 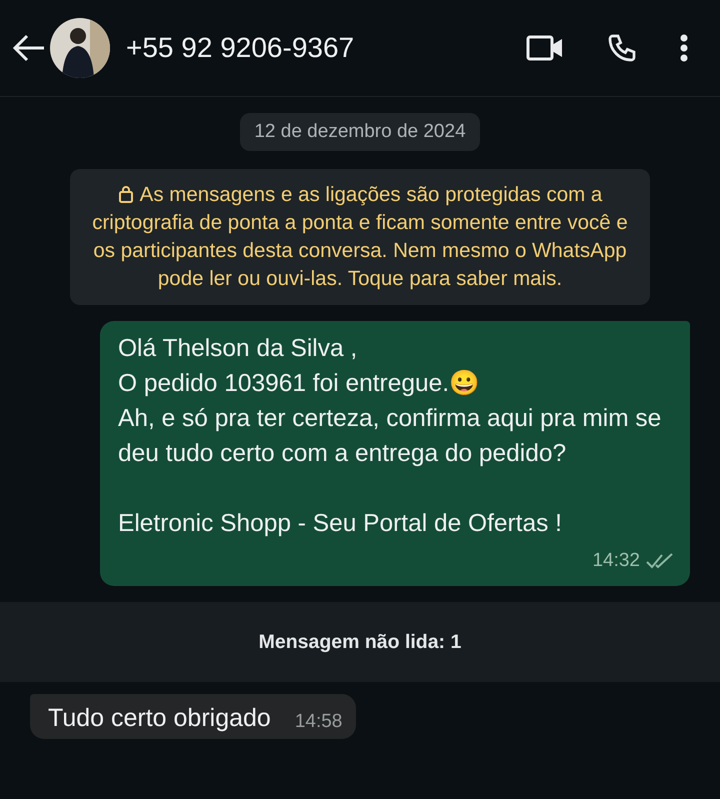 What do you see at coordinates (326, 48) in the screenshot?
I see `contact-name: +55 92 9206-9367` at bounding box center [326, 48].